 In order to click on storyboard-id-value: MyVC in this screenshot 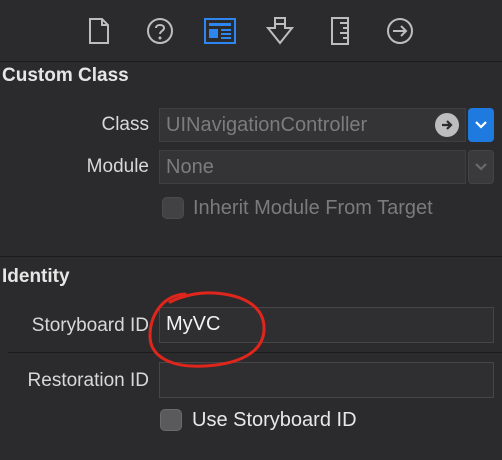, I will do `click(193, 324)`.